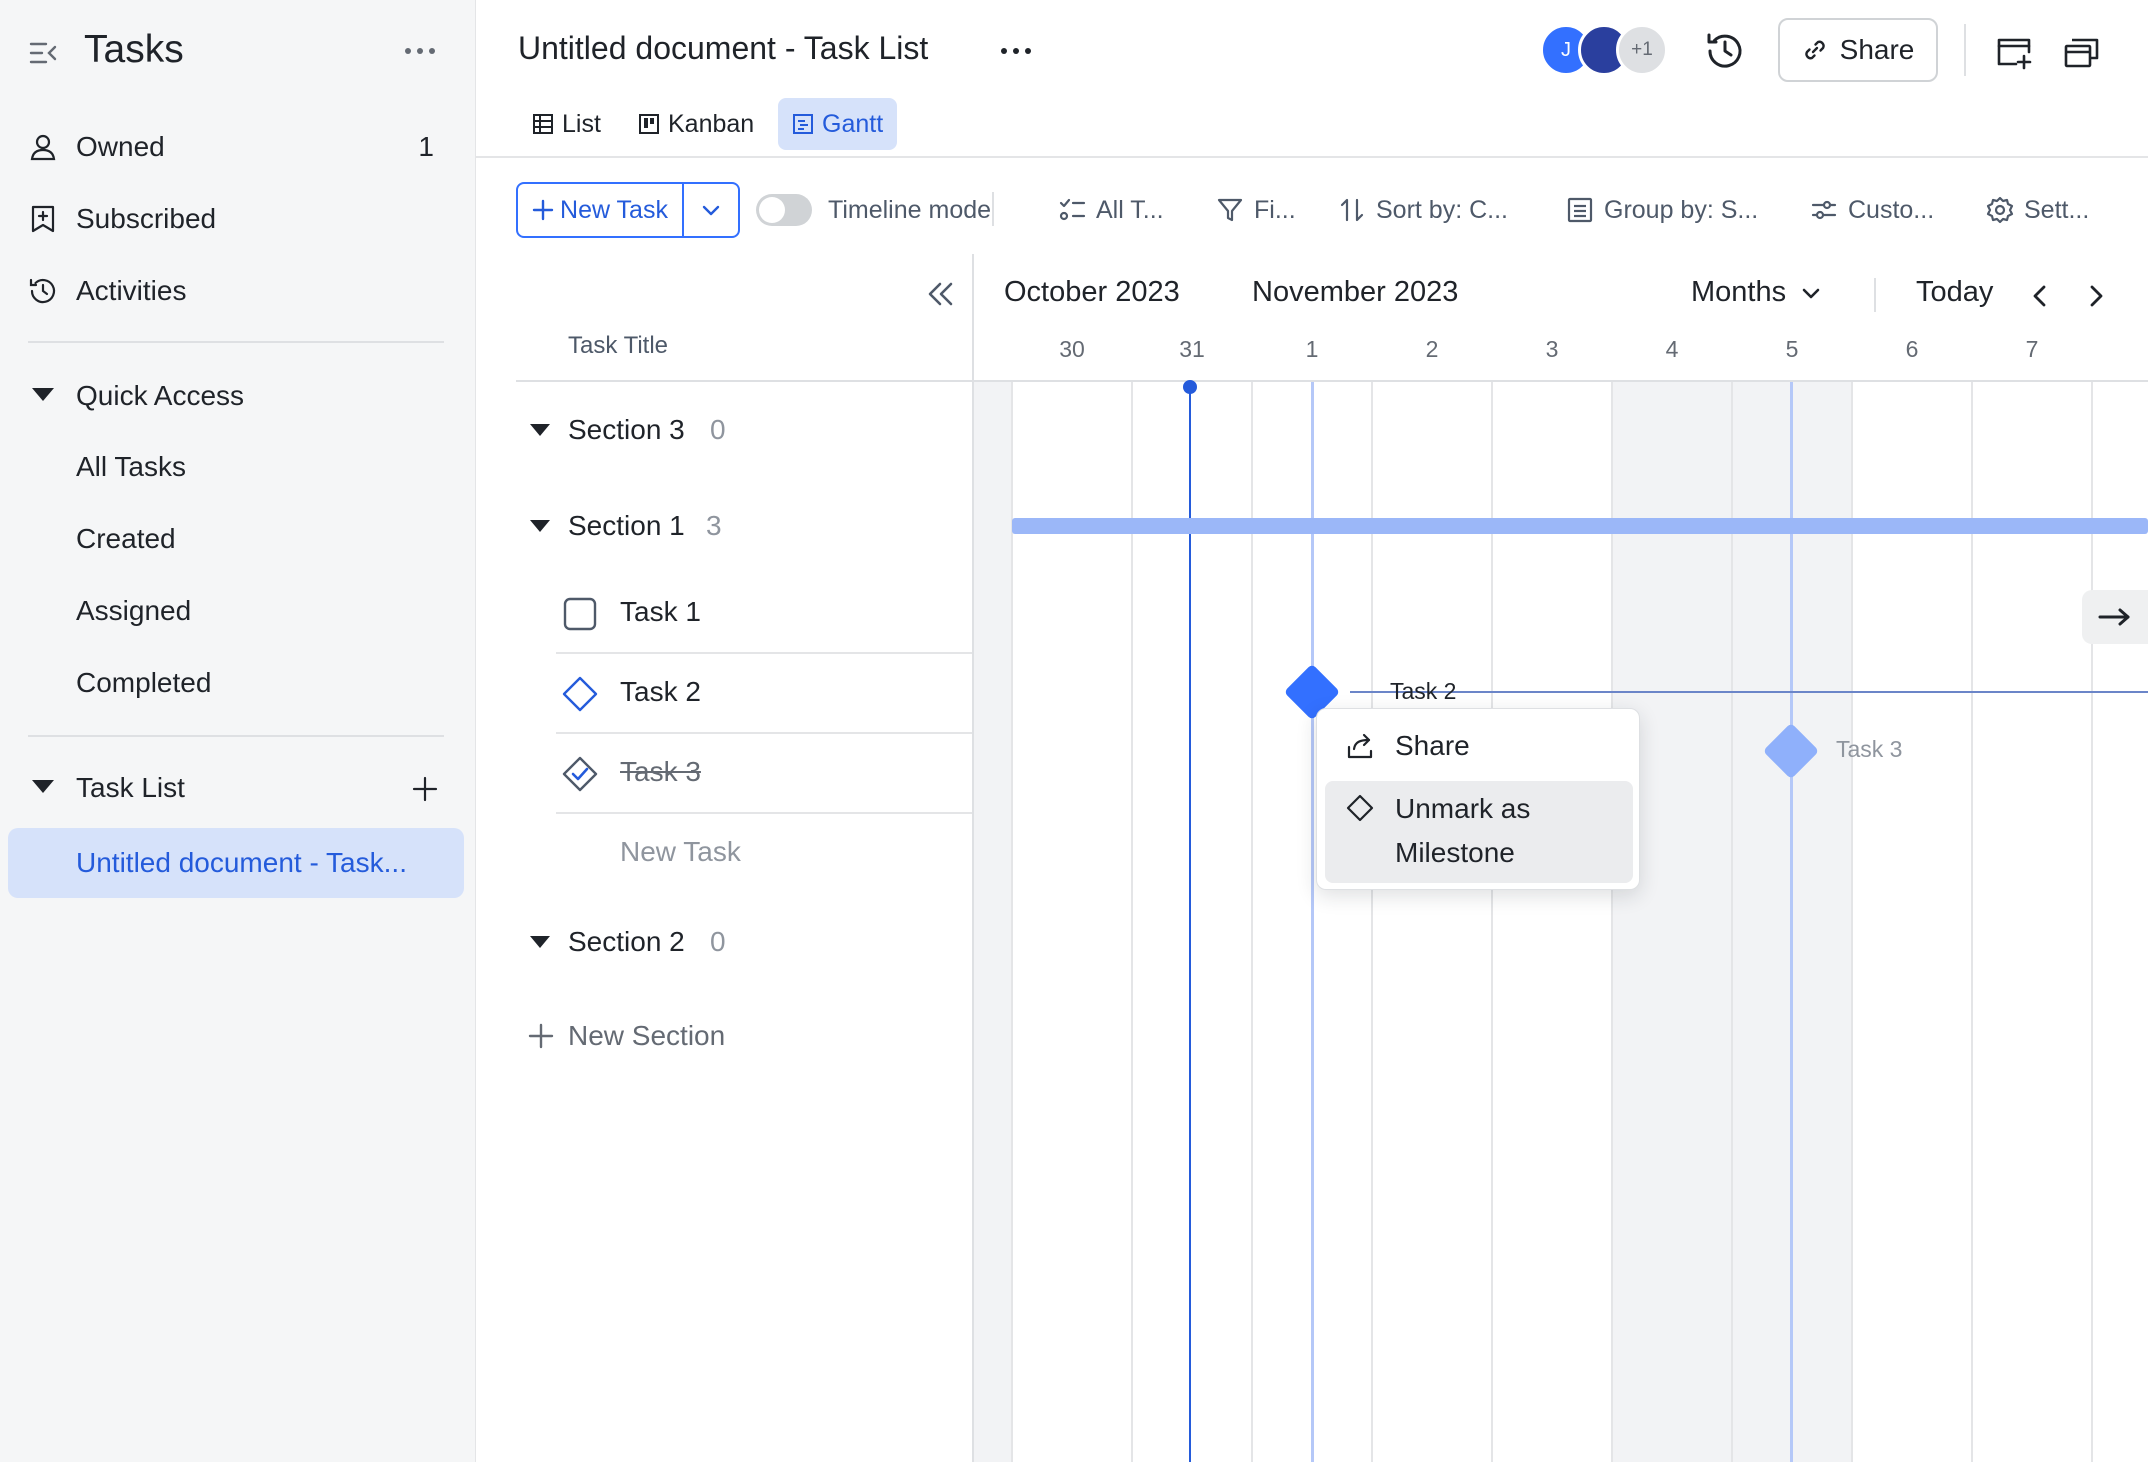 This screenshot has height=1462, width=2148. Describe the element at coordinates (541, 1036) in the screenshot. I see `plus-icon` at that location.